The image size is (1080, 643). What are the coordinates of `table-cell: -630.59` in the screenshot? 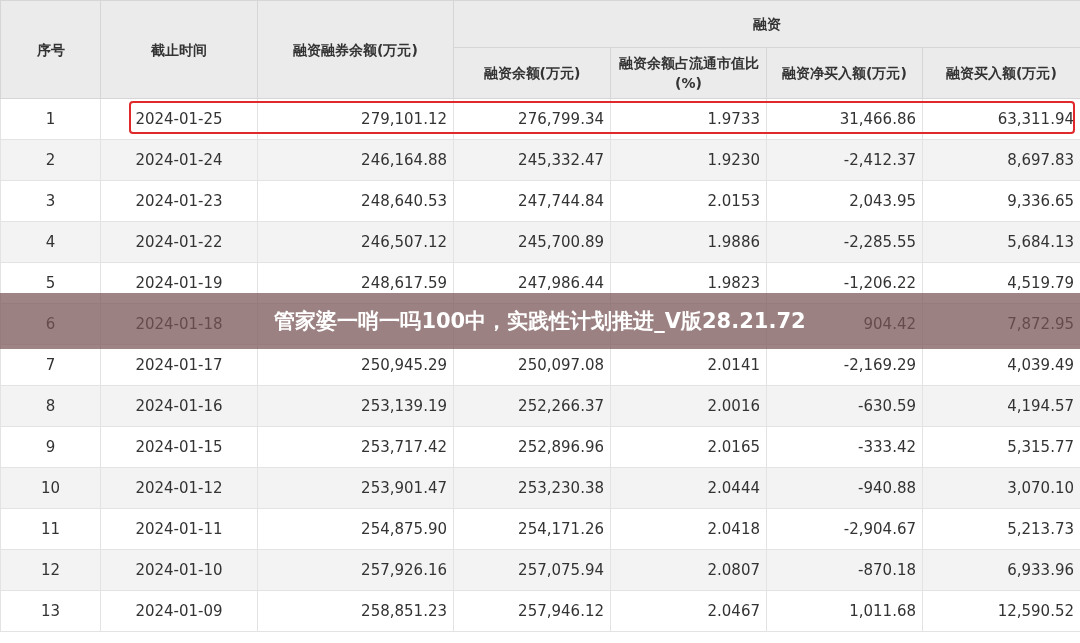 It's located at (887, 406).